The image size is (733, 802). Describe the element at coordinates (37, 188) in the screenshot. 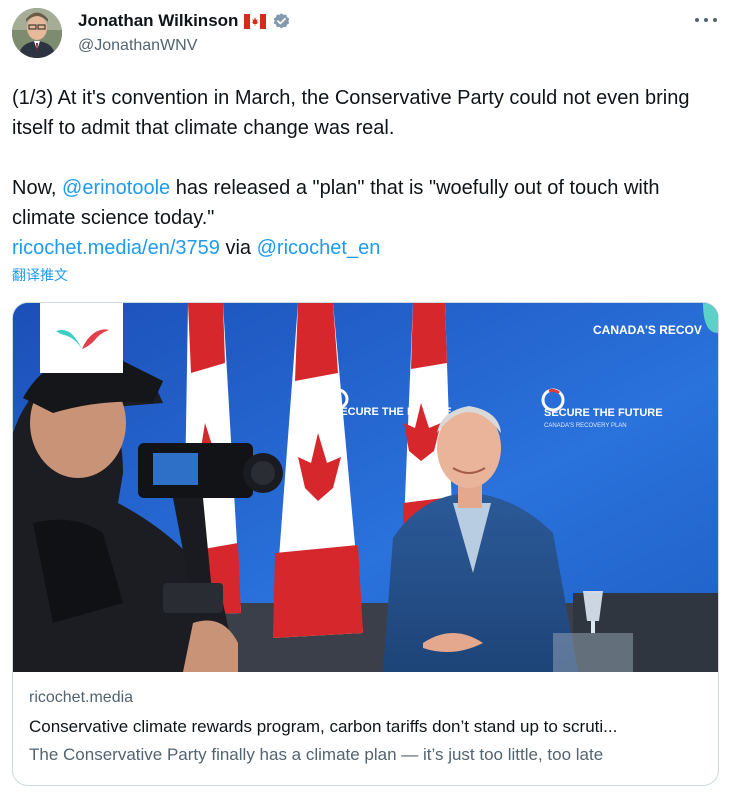

I see `tweet-text-prefix: Now,` at that location.